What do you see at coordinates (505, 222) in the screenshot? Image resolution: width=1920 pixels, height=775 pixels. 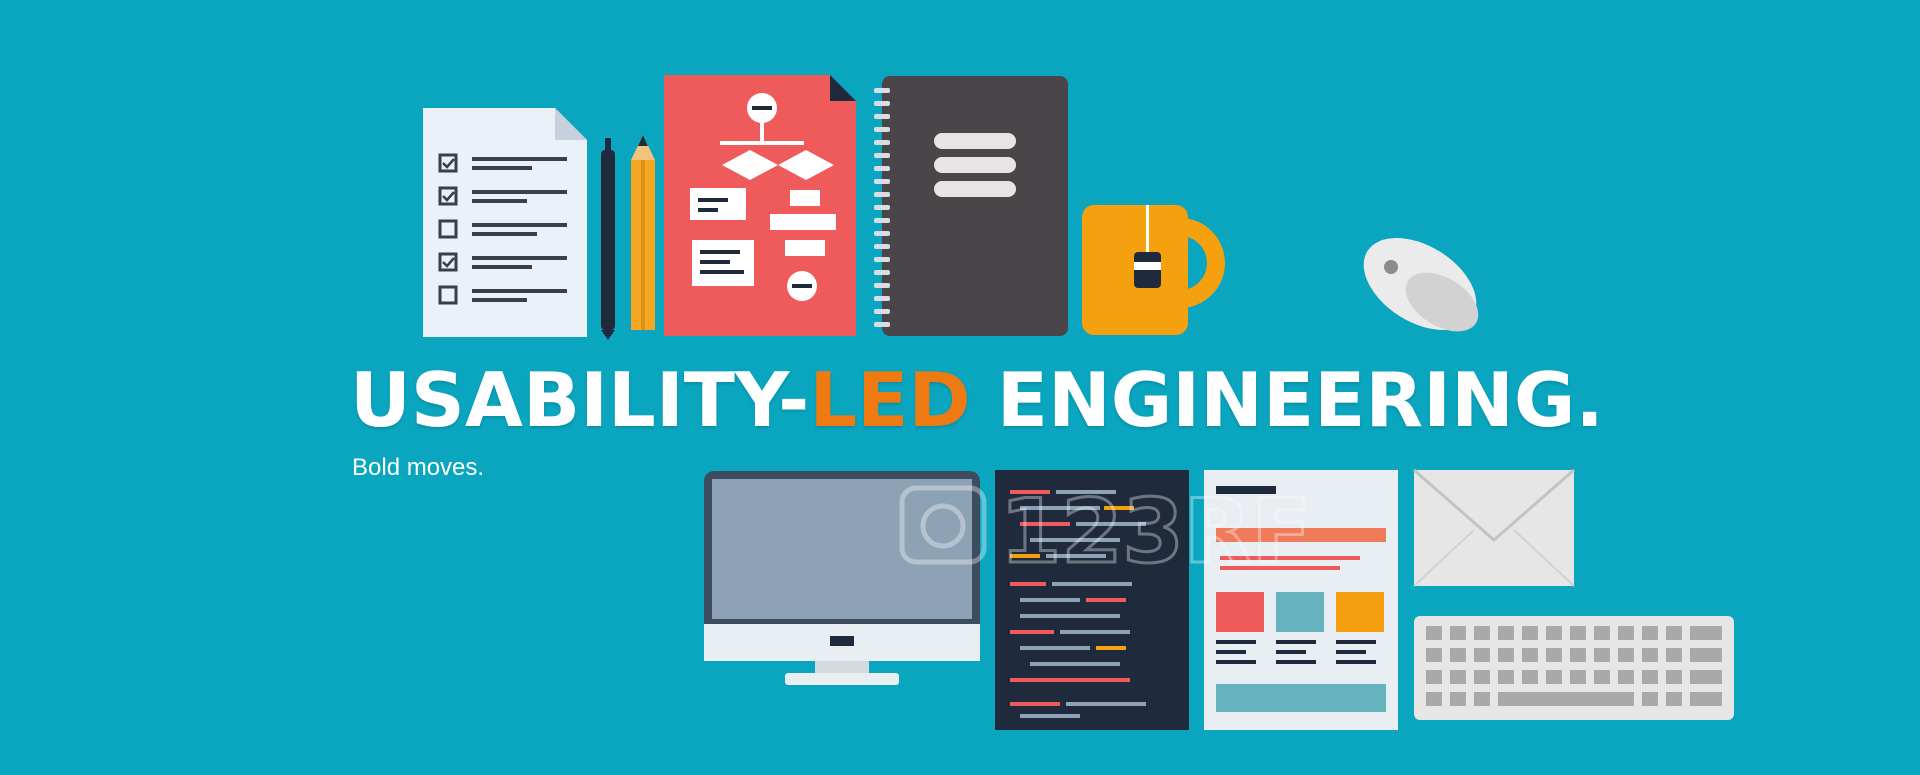 I see `checklist-icon` at bounding box center [505, 222].